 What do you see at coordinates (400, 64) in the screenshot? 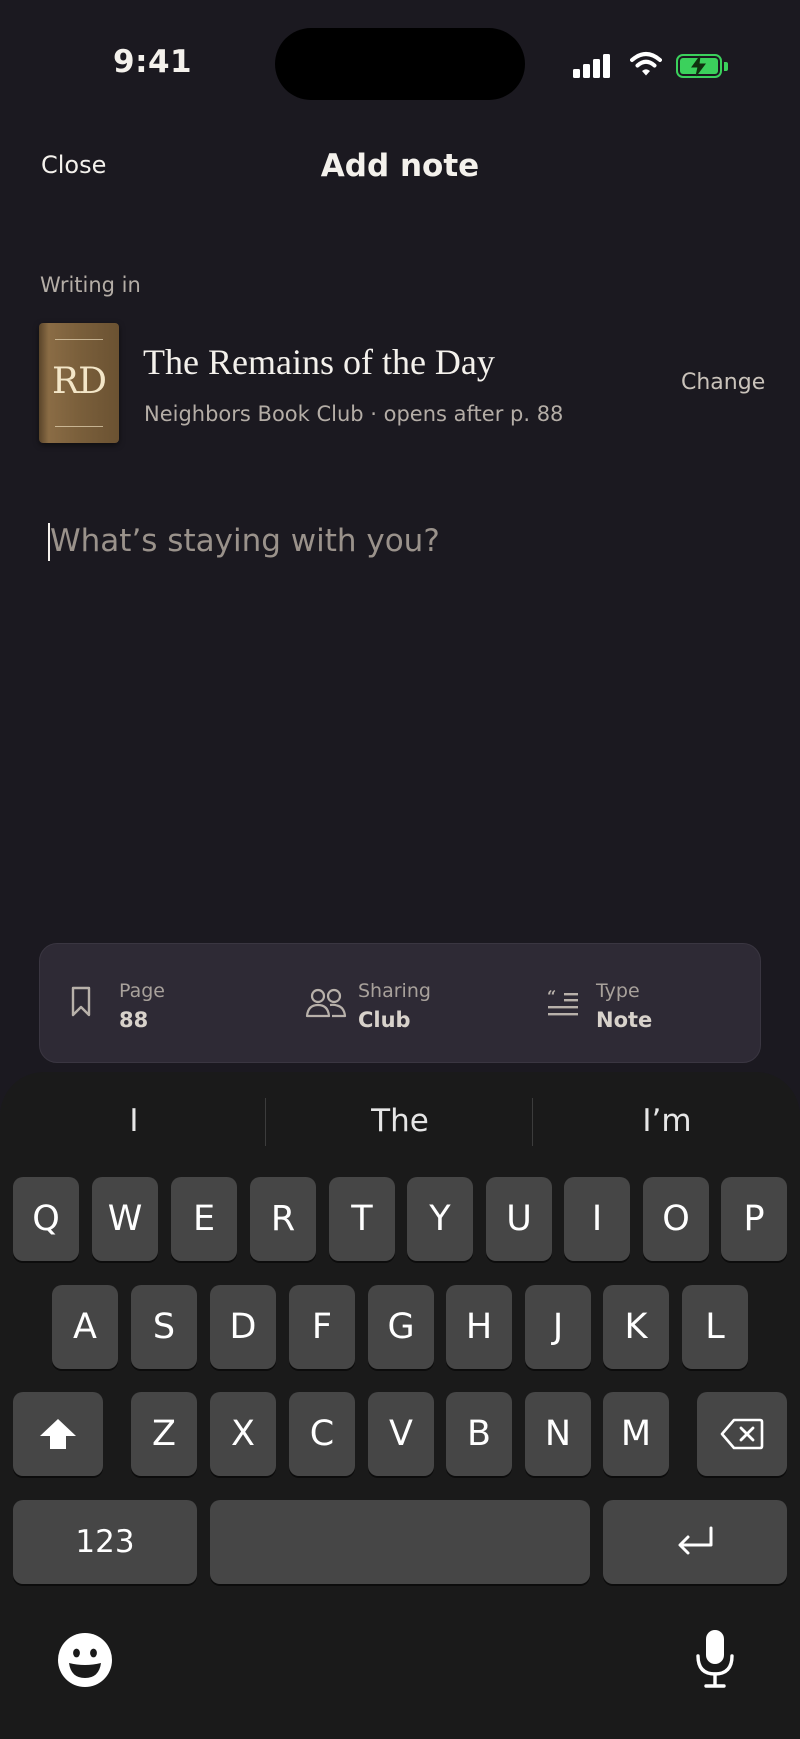
I see `dynamic-island` at bounding box center [400, 64].